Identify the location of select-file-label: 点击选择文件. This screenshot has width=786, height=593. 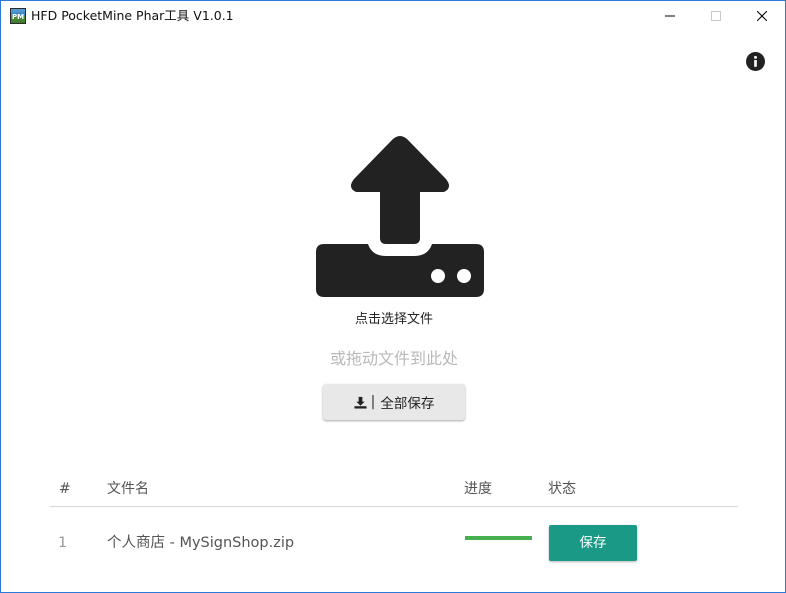
(394, 320).